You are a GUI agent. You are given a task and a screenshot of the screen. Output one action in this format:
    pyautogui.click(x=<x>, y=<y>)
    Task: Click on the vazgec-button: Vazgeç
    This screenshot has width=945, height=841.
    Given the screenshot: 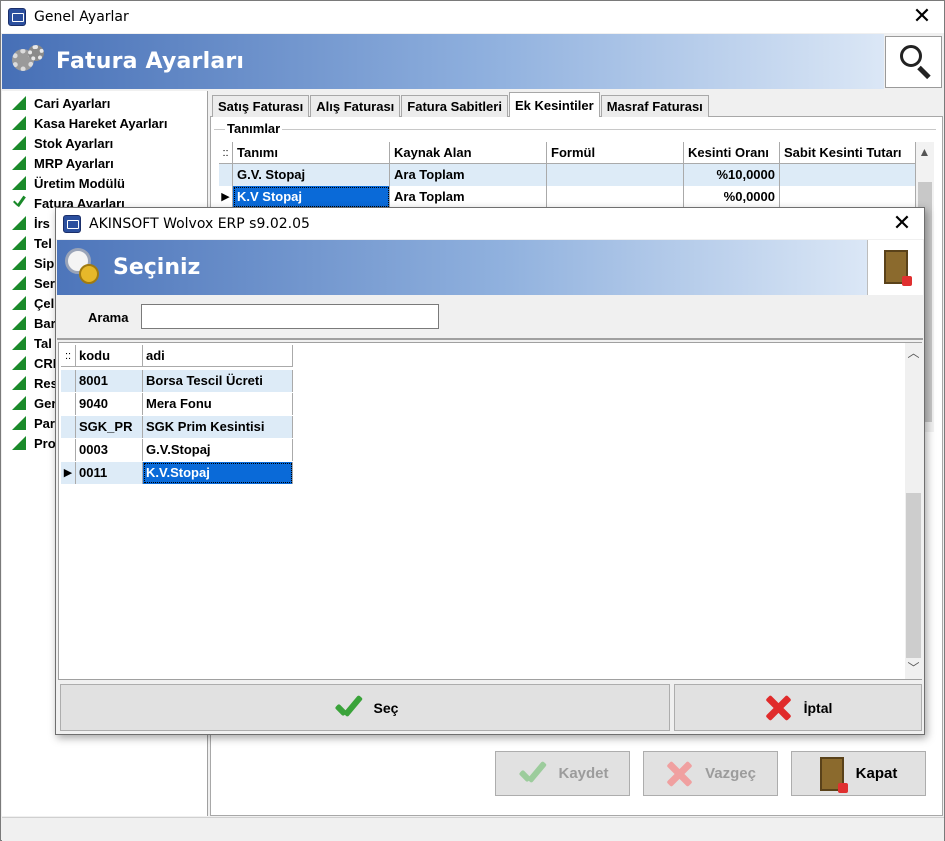 What is the action you would take?
    pyautogui.click(x=710, y=773)
    